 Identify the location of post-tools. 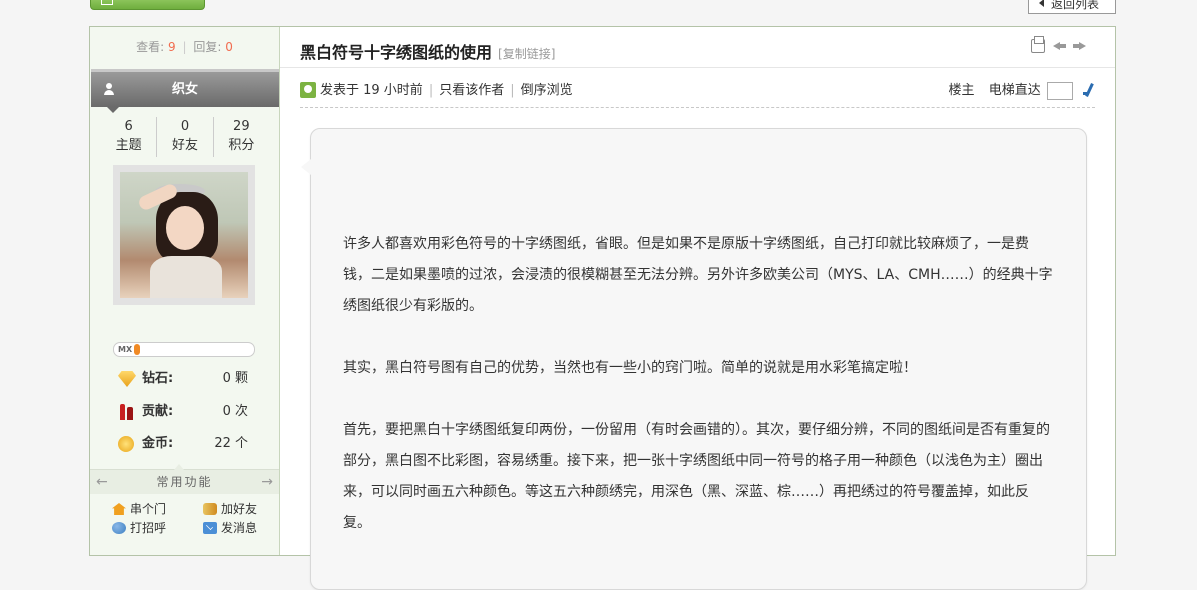
(1061, 45).